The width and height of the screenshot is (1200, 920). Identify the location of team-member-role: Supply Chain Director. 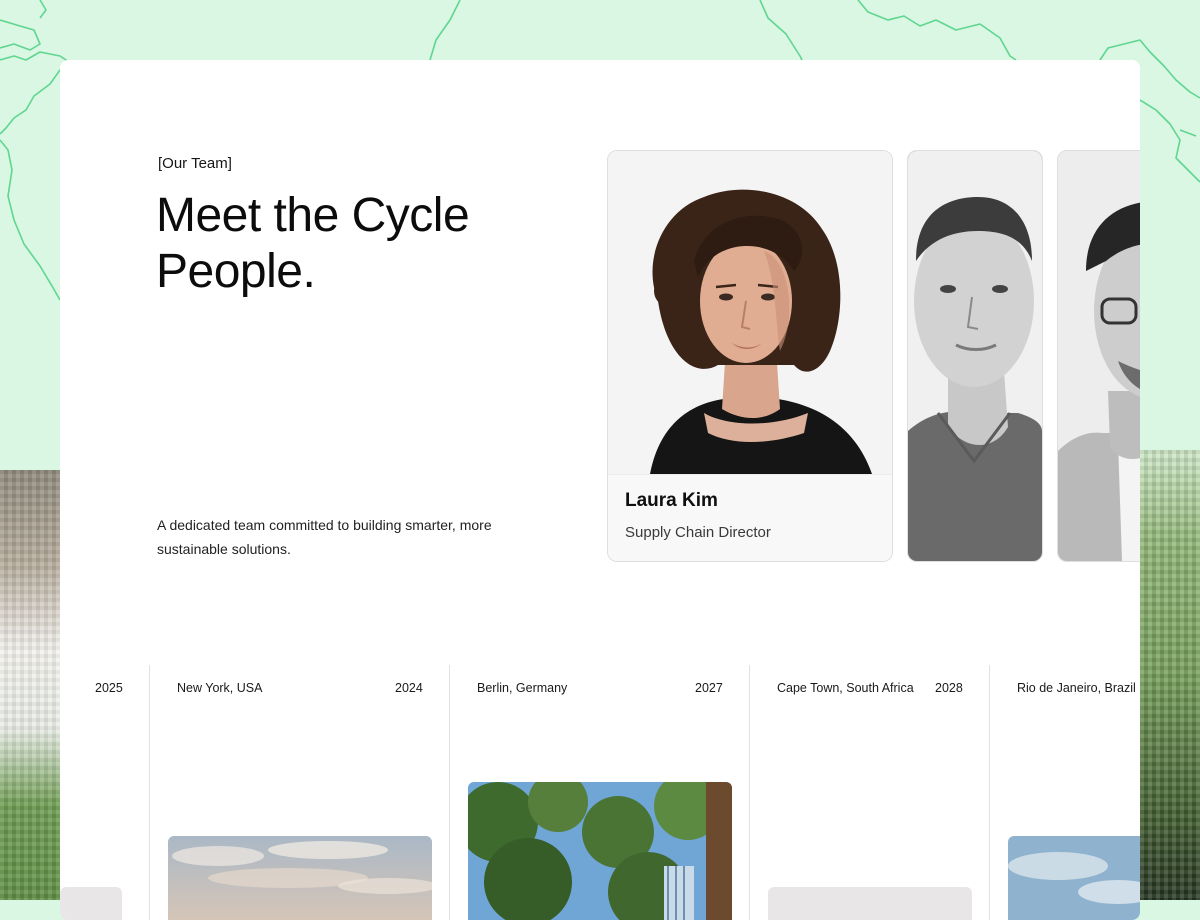
(698, 532).